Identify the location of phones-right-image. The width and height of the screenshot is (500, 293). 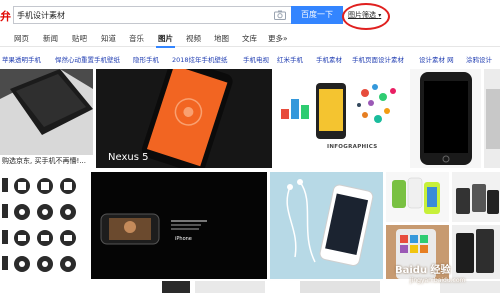
(476, 252).